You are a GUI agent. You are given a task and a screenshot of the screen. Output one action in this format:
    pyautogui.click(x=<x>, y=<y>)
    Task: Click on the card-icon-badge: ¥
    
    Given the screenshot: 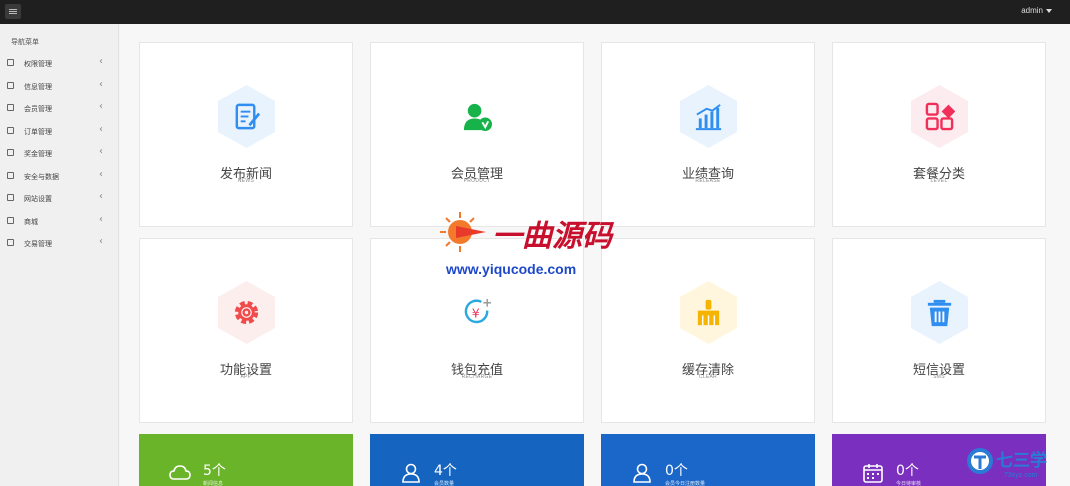 What is the action you would take?
    pyautogui.click(x=477, y=312)
    